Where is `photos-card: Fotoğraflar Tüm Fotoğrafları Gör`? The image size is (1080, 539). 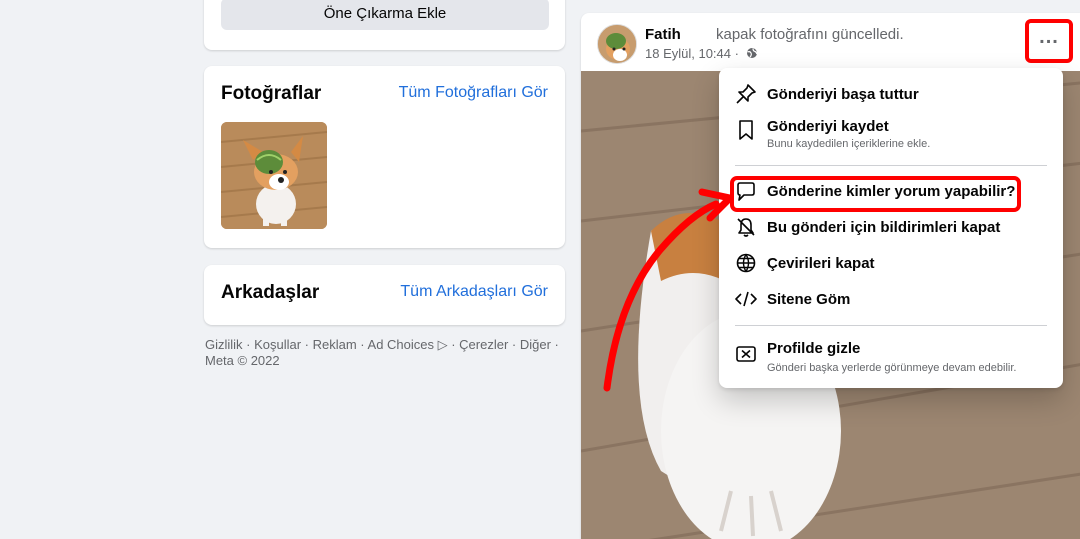
photos-card: Fotoğraflar Tüm Fotoğrafları Gör is located at coordinates (384, 157).